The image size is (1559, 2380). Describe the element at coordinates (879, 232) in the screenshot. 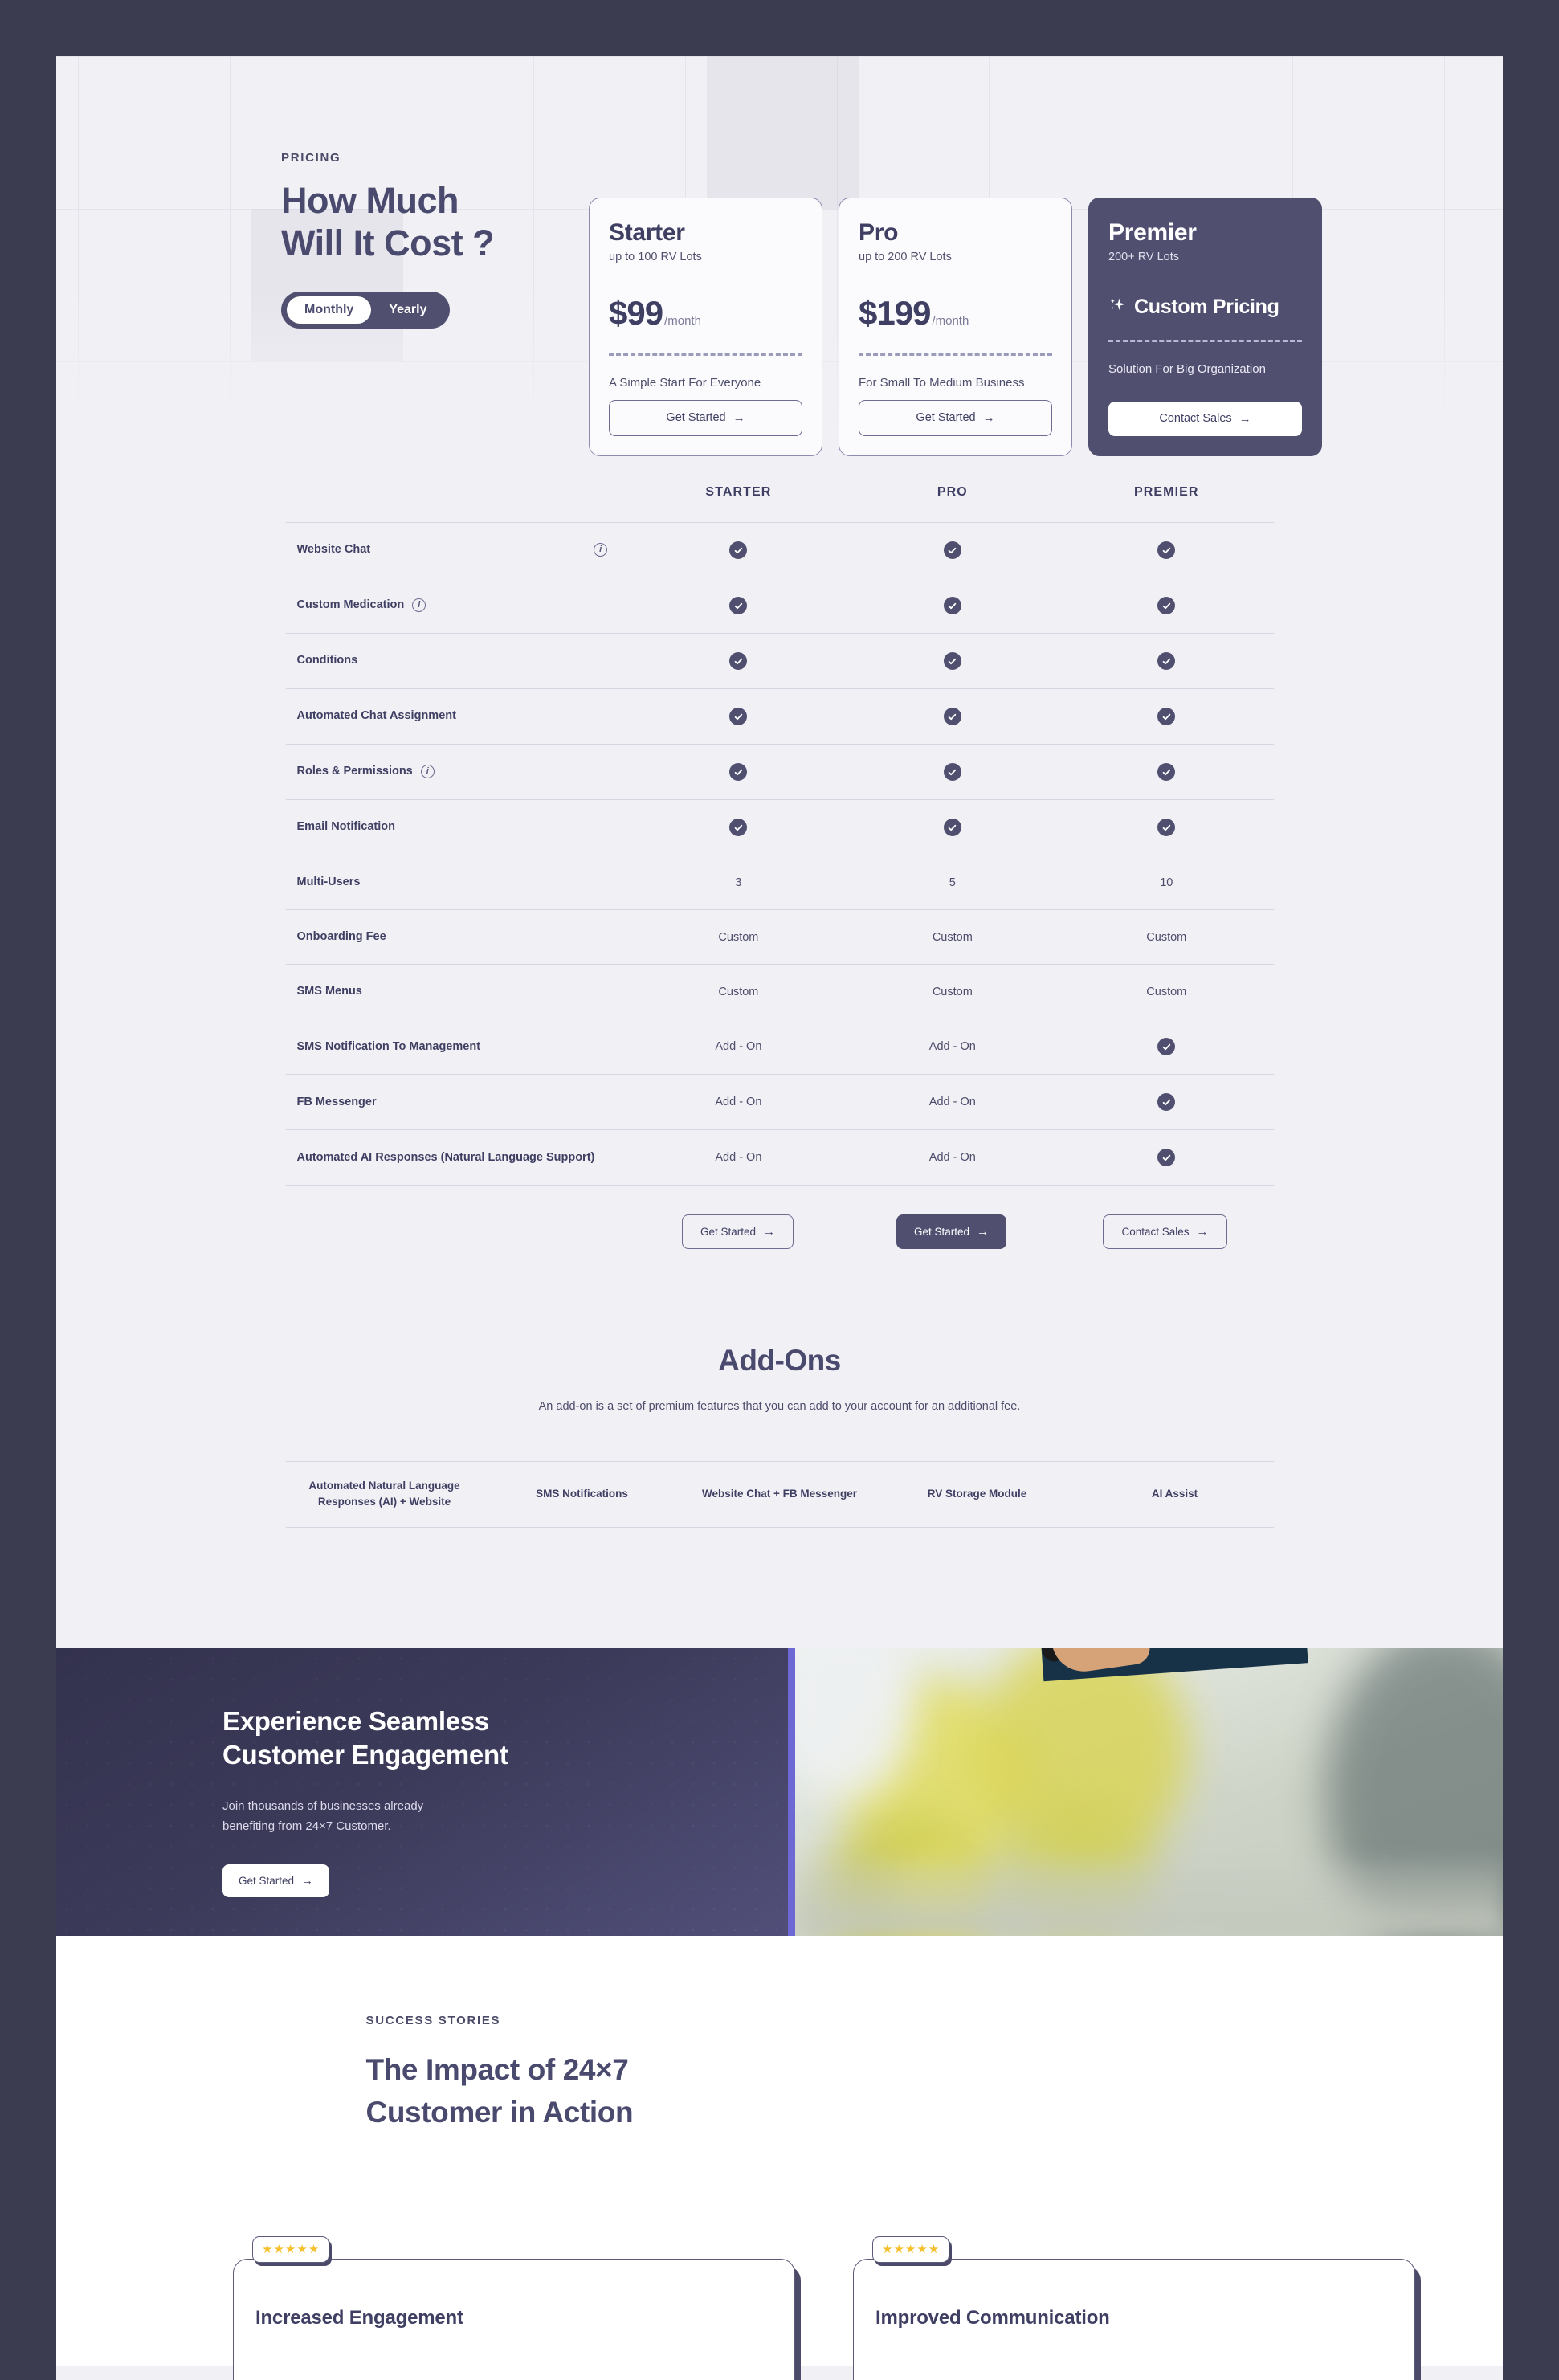

I see `plan-name: Pro` at that location.